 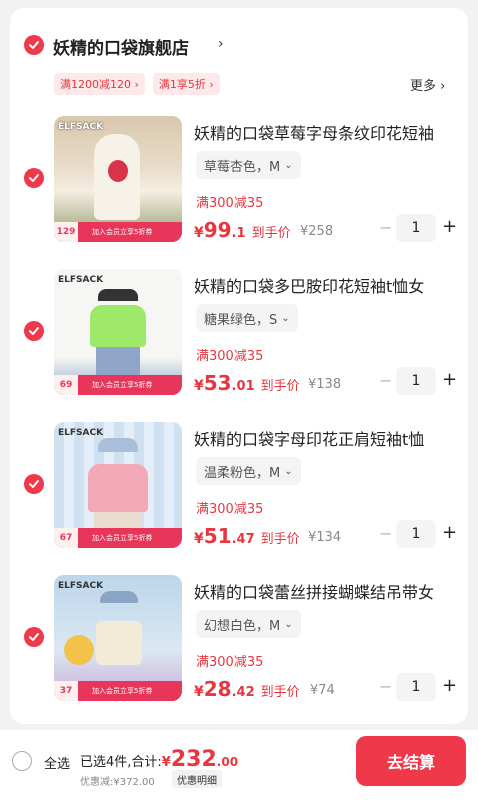 I want to click on more-coupons-link: 更多 ›, so click(x=427, y=84).